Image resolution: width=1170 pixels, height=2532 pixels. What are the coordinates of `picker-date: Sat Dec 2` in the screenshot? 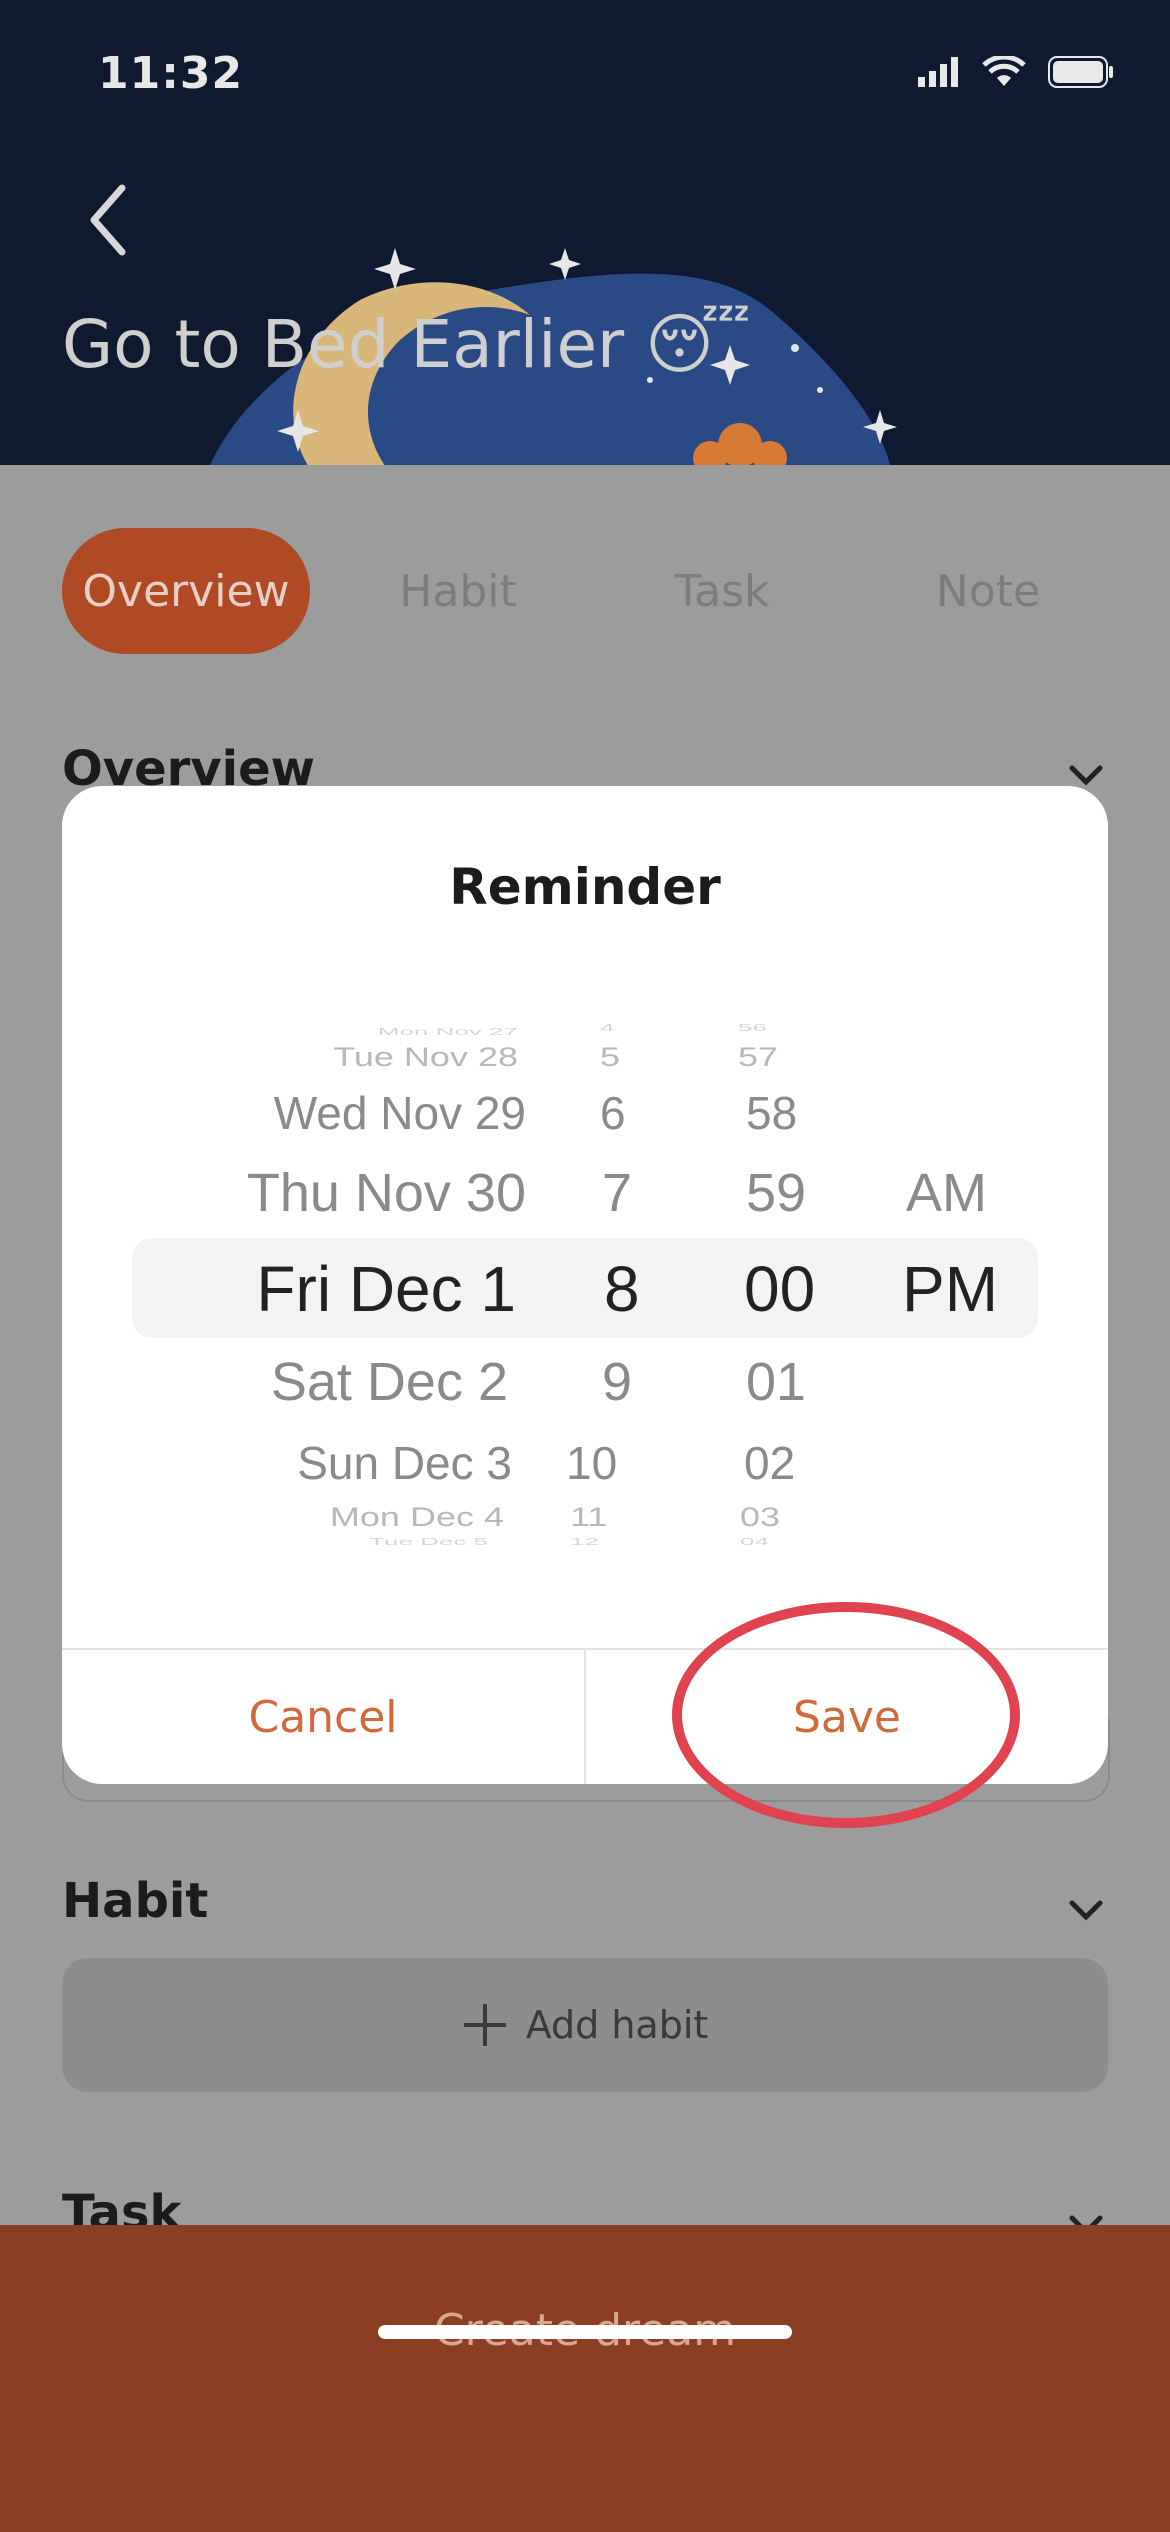 It's located at (389, 1382).